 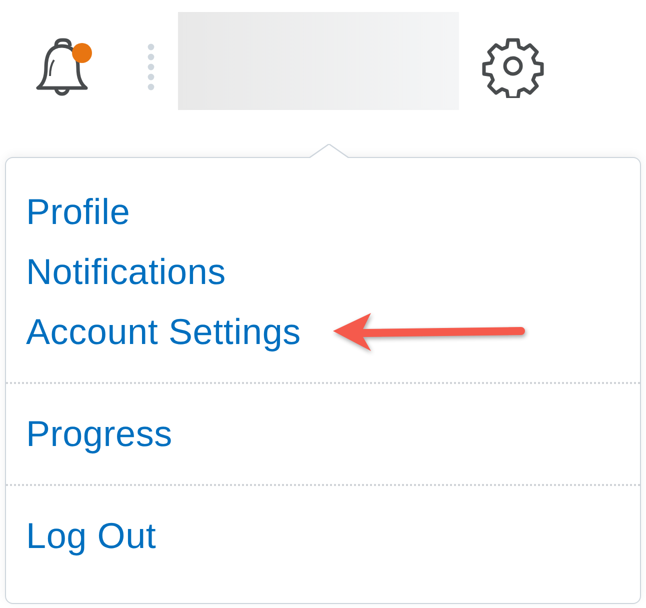 What do you see at coordinates (99, 434) in the screenshot?
I see `menu-link: Progress` at bounding box center [99, 434].